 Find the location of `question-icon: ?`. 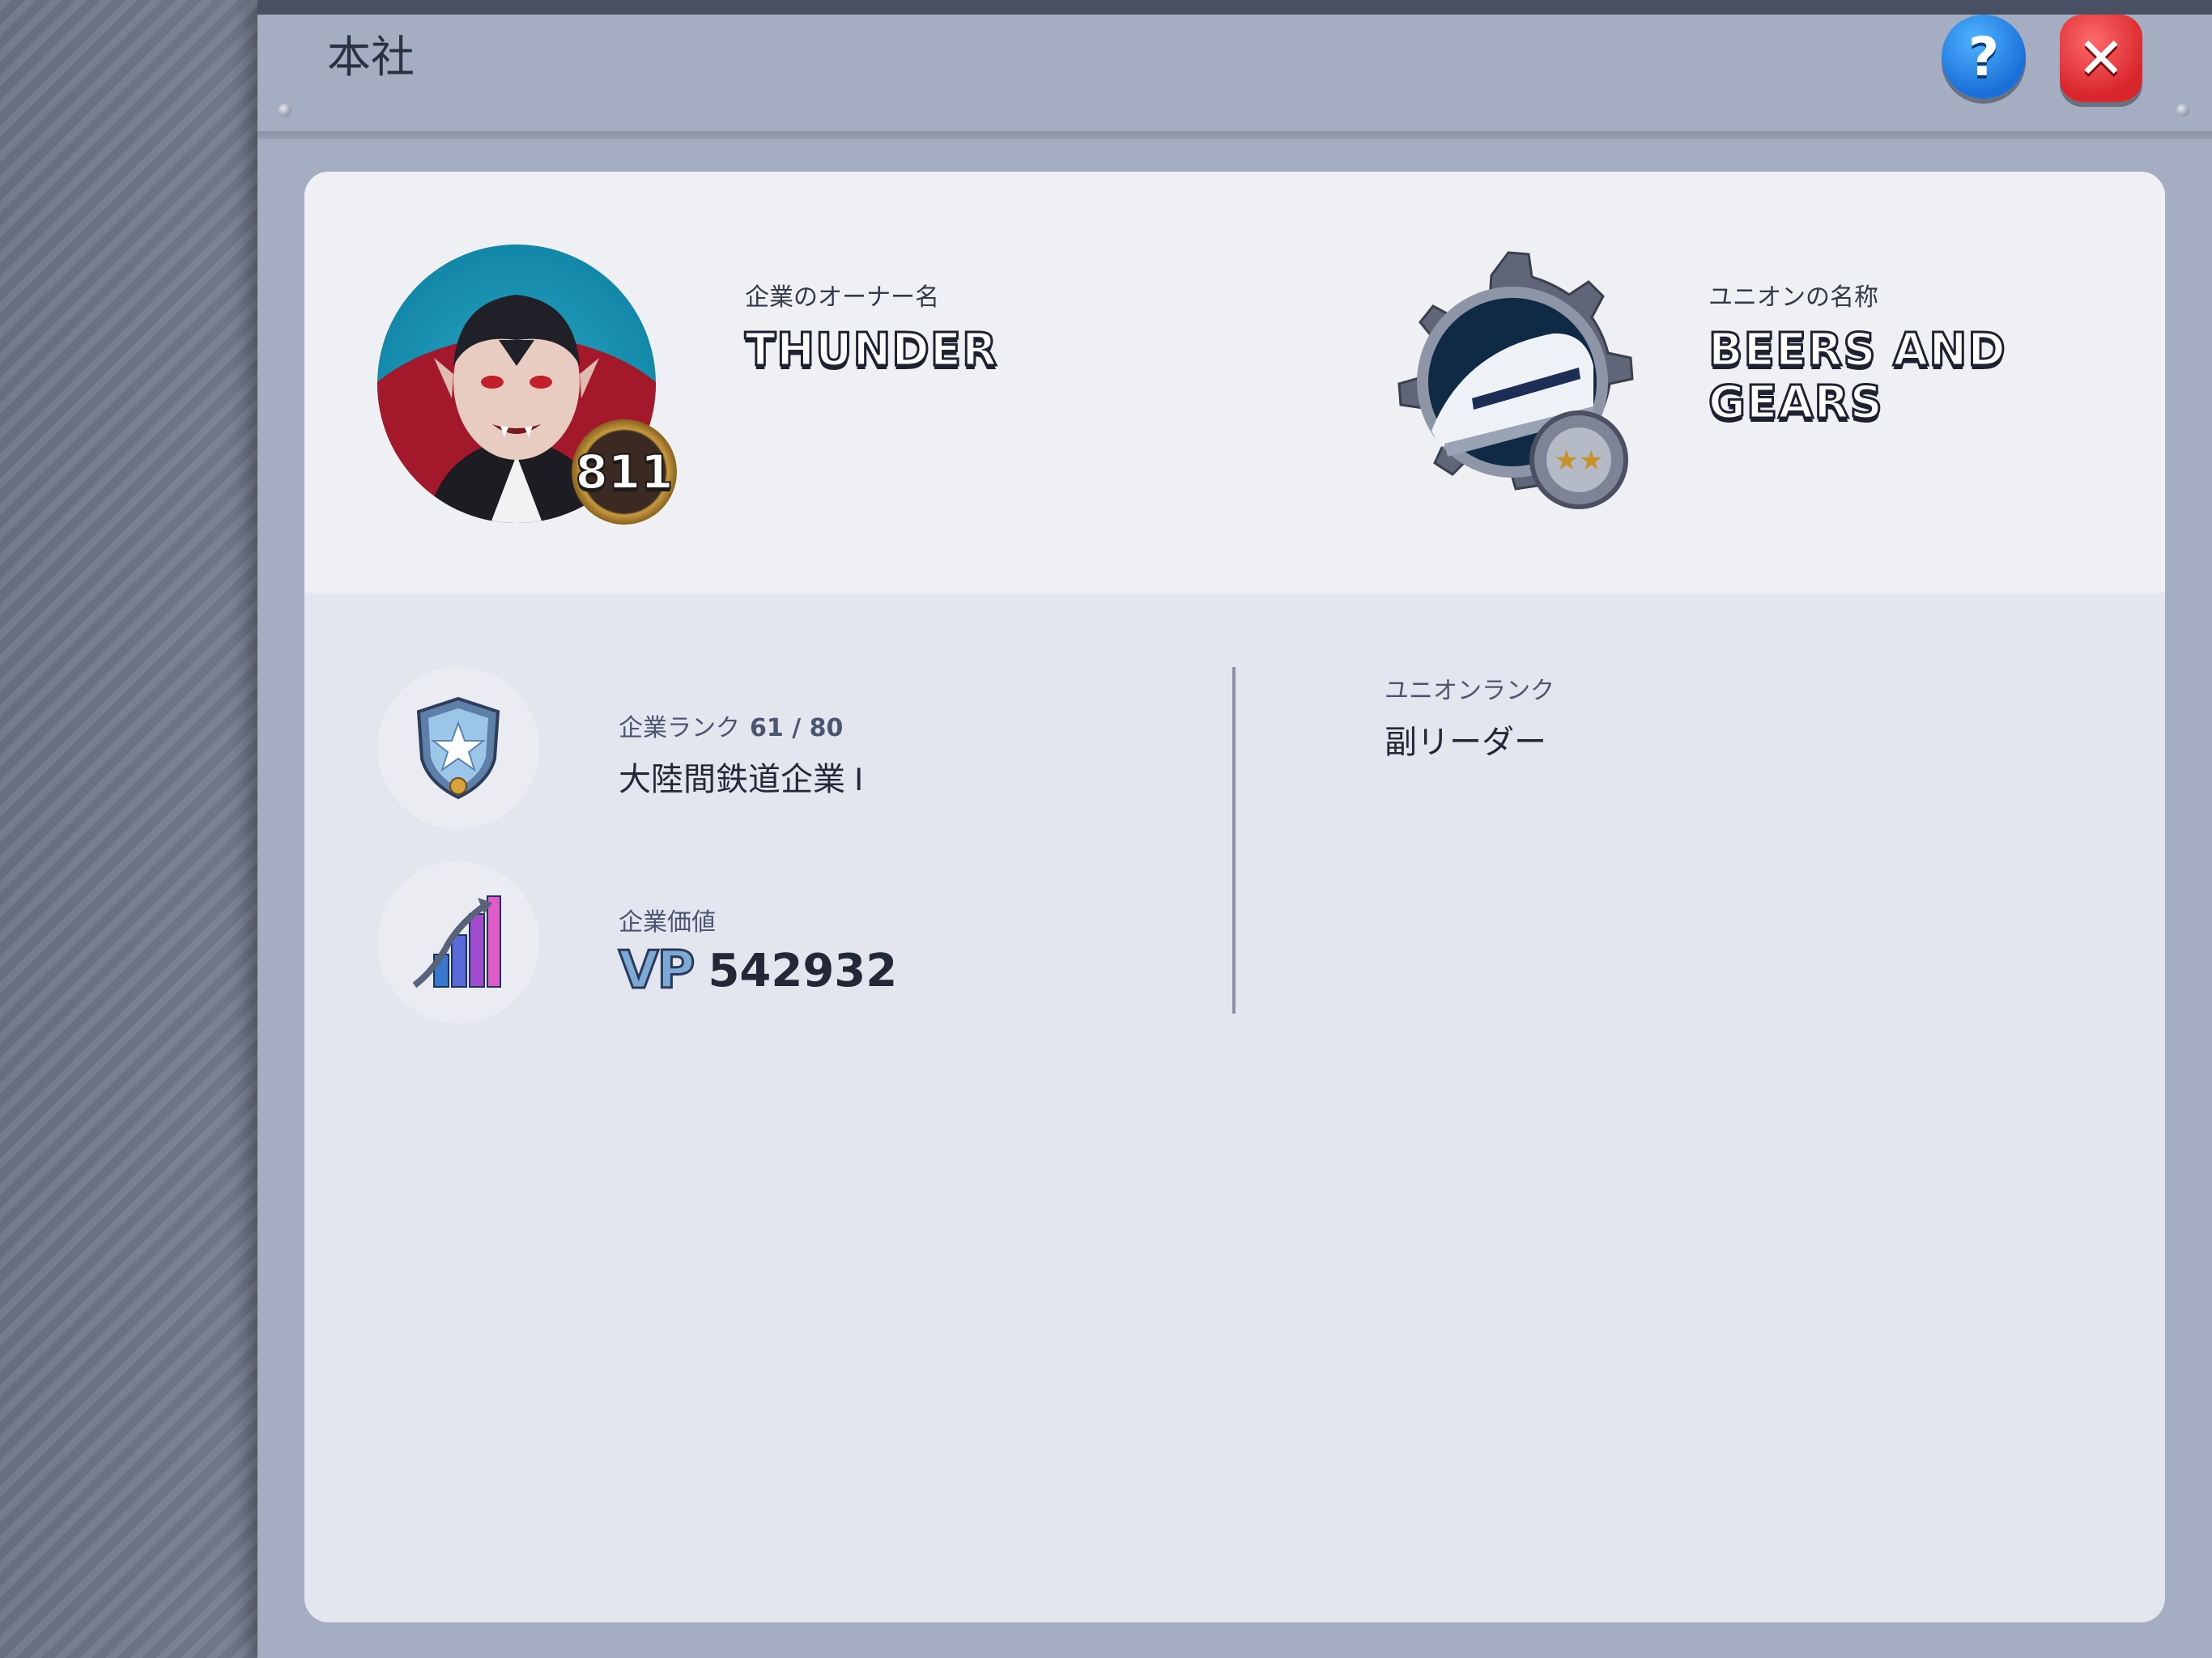

question-icon: ? is located at coordinates (1983, 56).